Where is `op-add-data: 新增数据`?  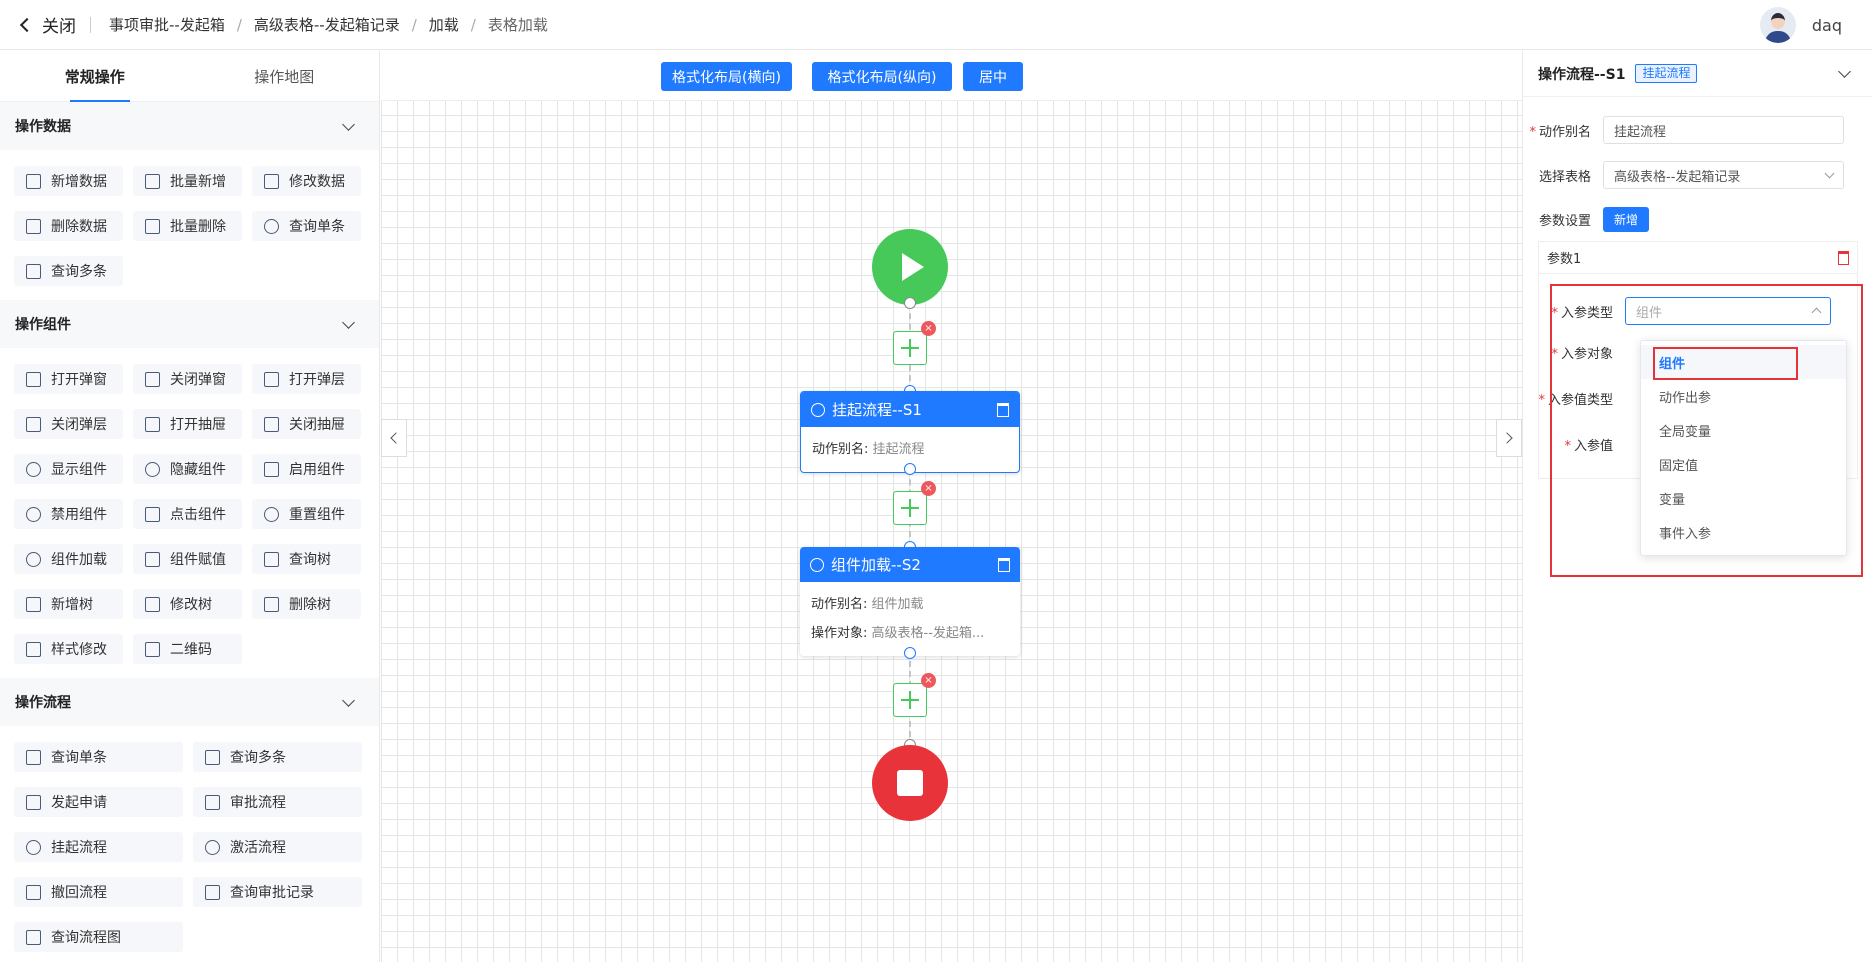
op-add-data: 新增数据 is located at coordinates (68, 181).